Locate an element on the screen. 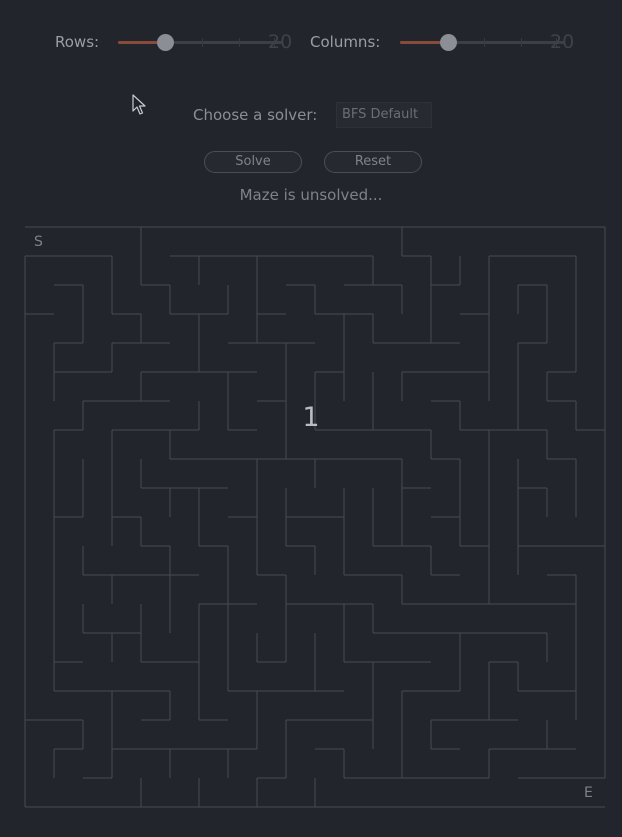 The height and width of the screenshot is (837, 622). rows-slider-thumb is located at coordinates (165, 42).